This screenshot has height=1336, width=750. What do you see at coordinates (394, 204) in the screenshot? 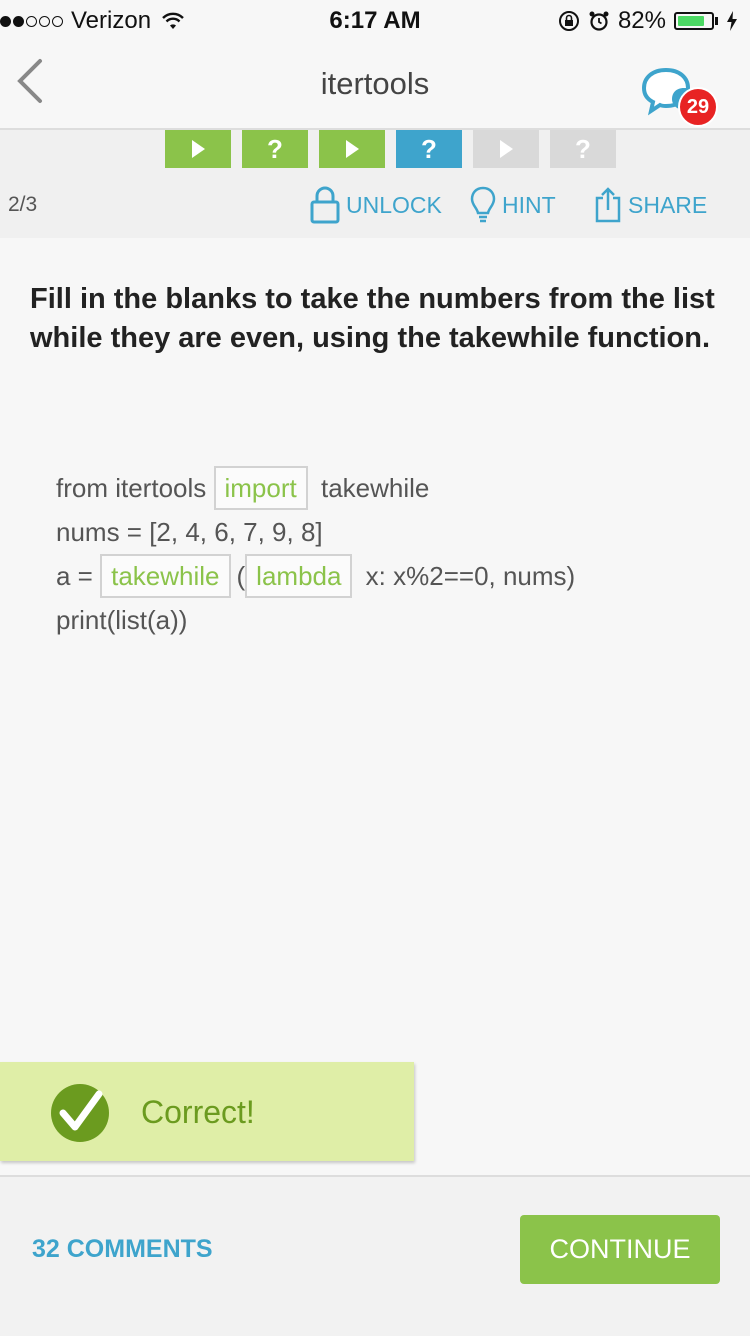
I see `unlock-label: UNLOCK` at bounding box center [394, 204].